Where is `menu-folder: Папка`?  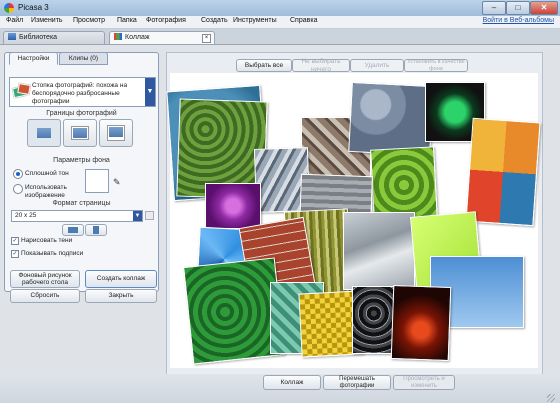 menu-folder: Папка is located at coordinates (127, 20).